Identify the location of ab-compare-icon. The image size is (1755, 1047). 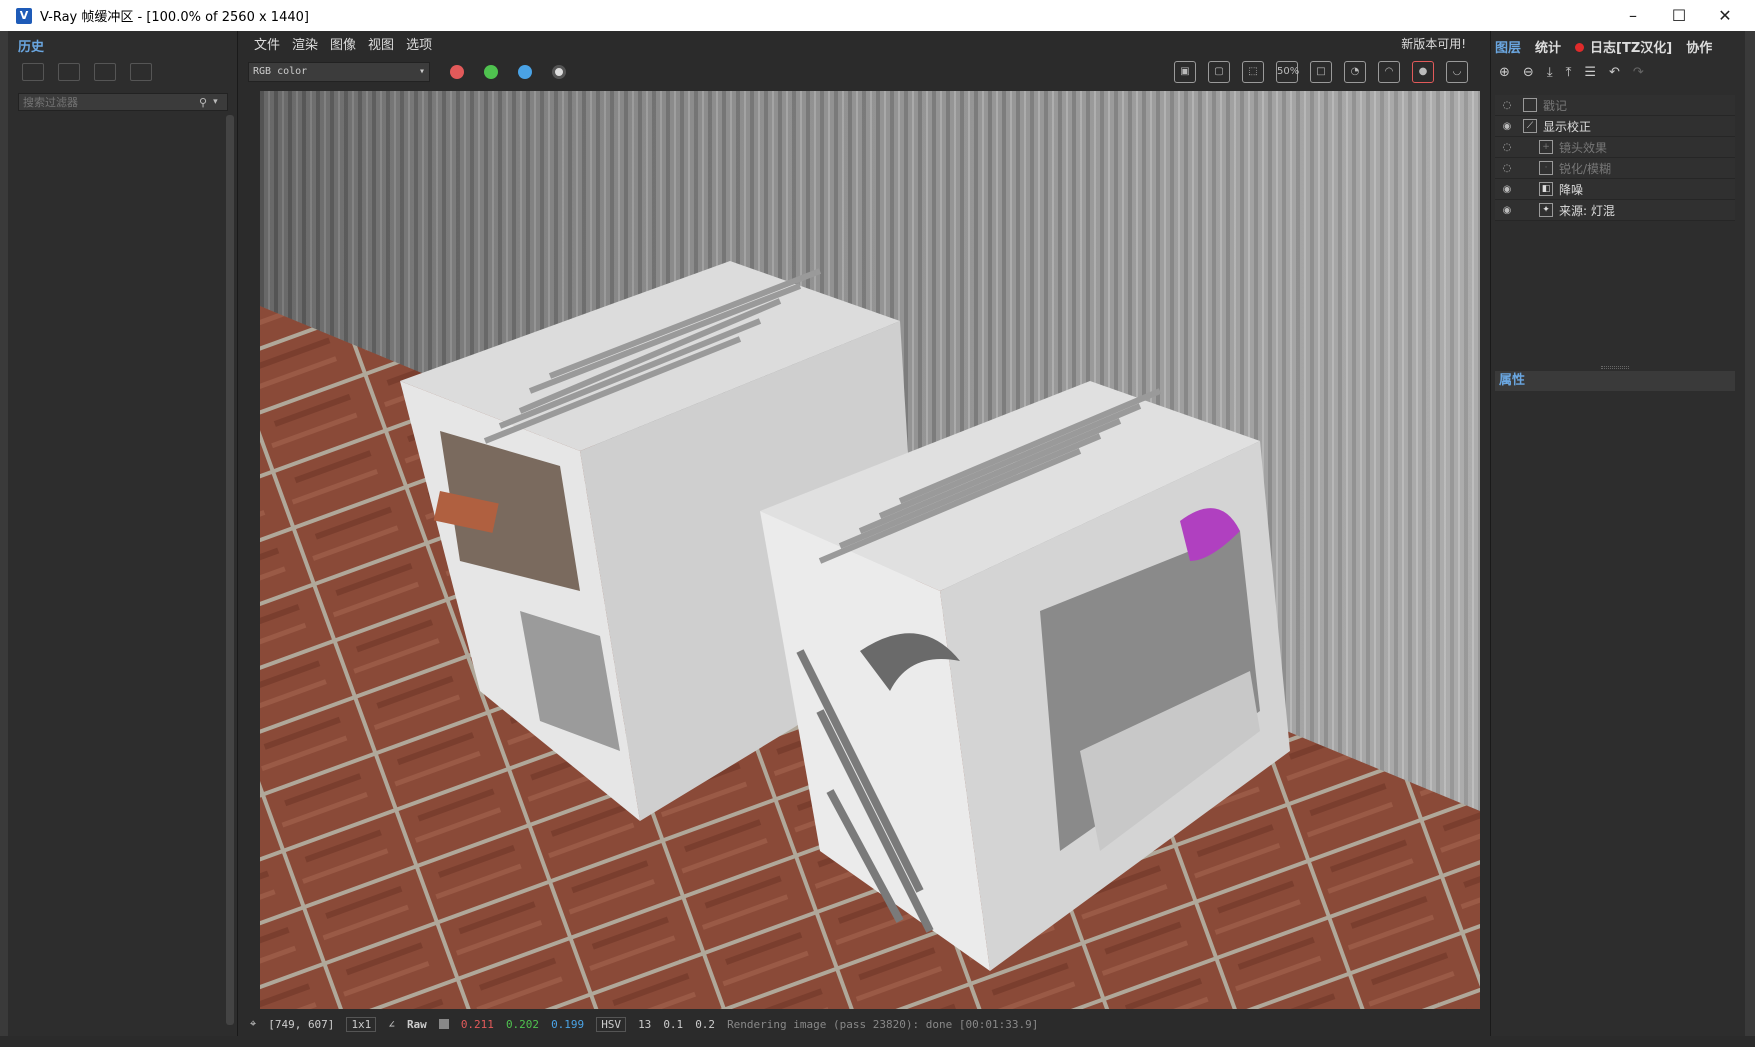
(69, 72).